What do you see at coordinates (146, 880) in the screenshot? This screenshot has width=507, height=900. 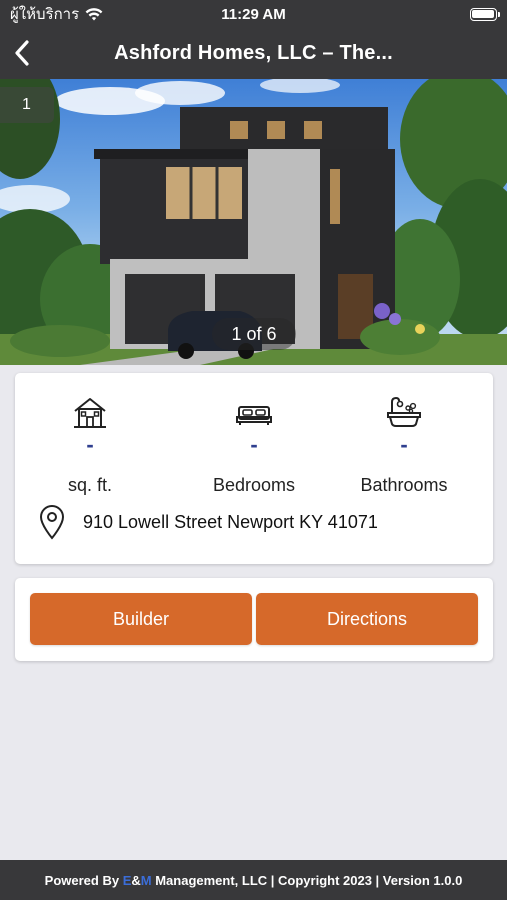 I see `footer-brand-m: M` at bounding box center [146, 880].